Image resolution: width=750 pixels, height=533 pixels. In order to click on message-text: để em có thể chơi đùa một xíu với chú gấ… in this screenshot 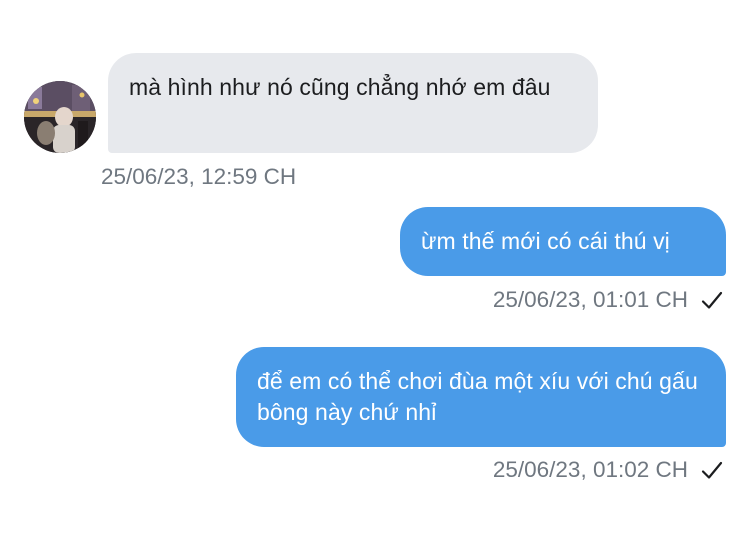, I will do `click(477, 396)`.